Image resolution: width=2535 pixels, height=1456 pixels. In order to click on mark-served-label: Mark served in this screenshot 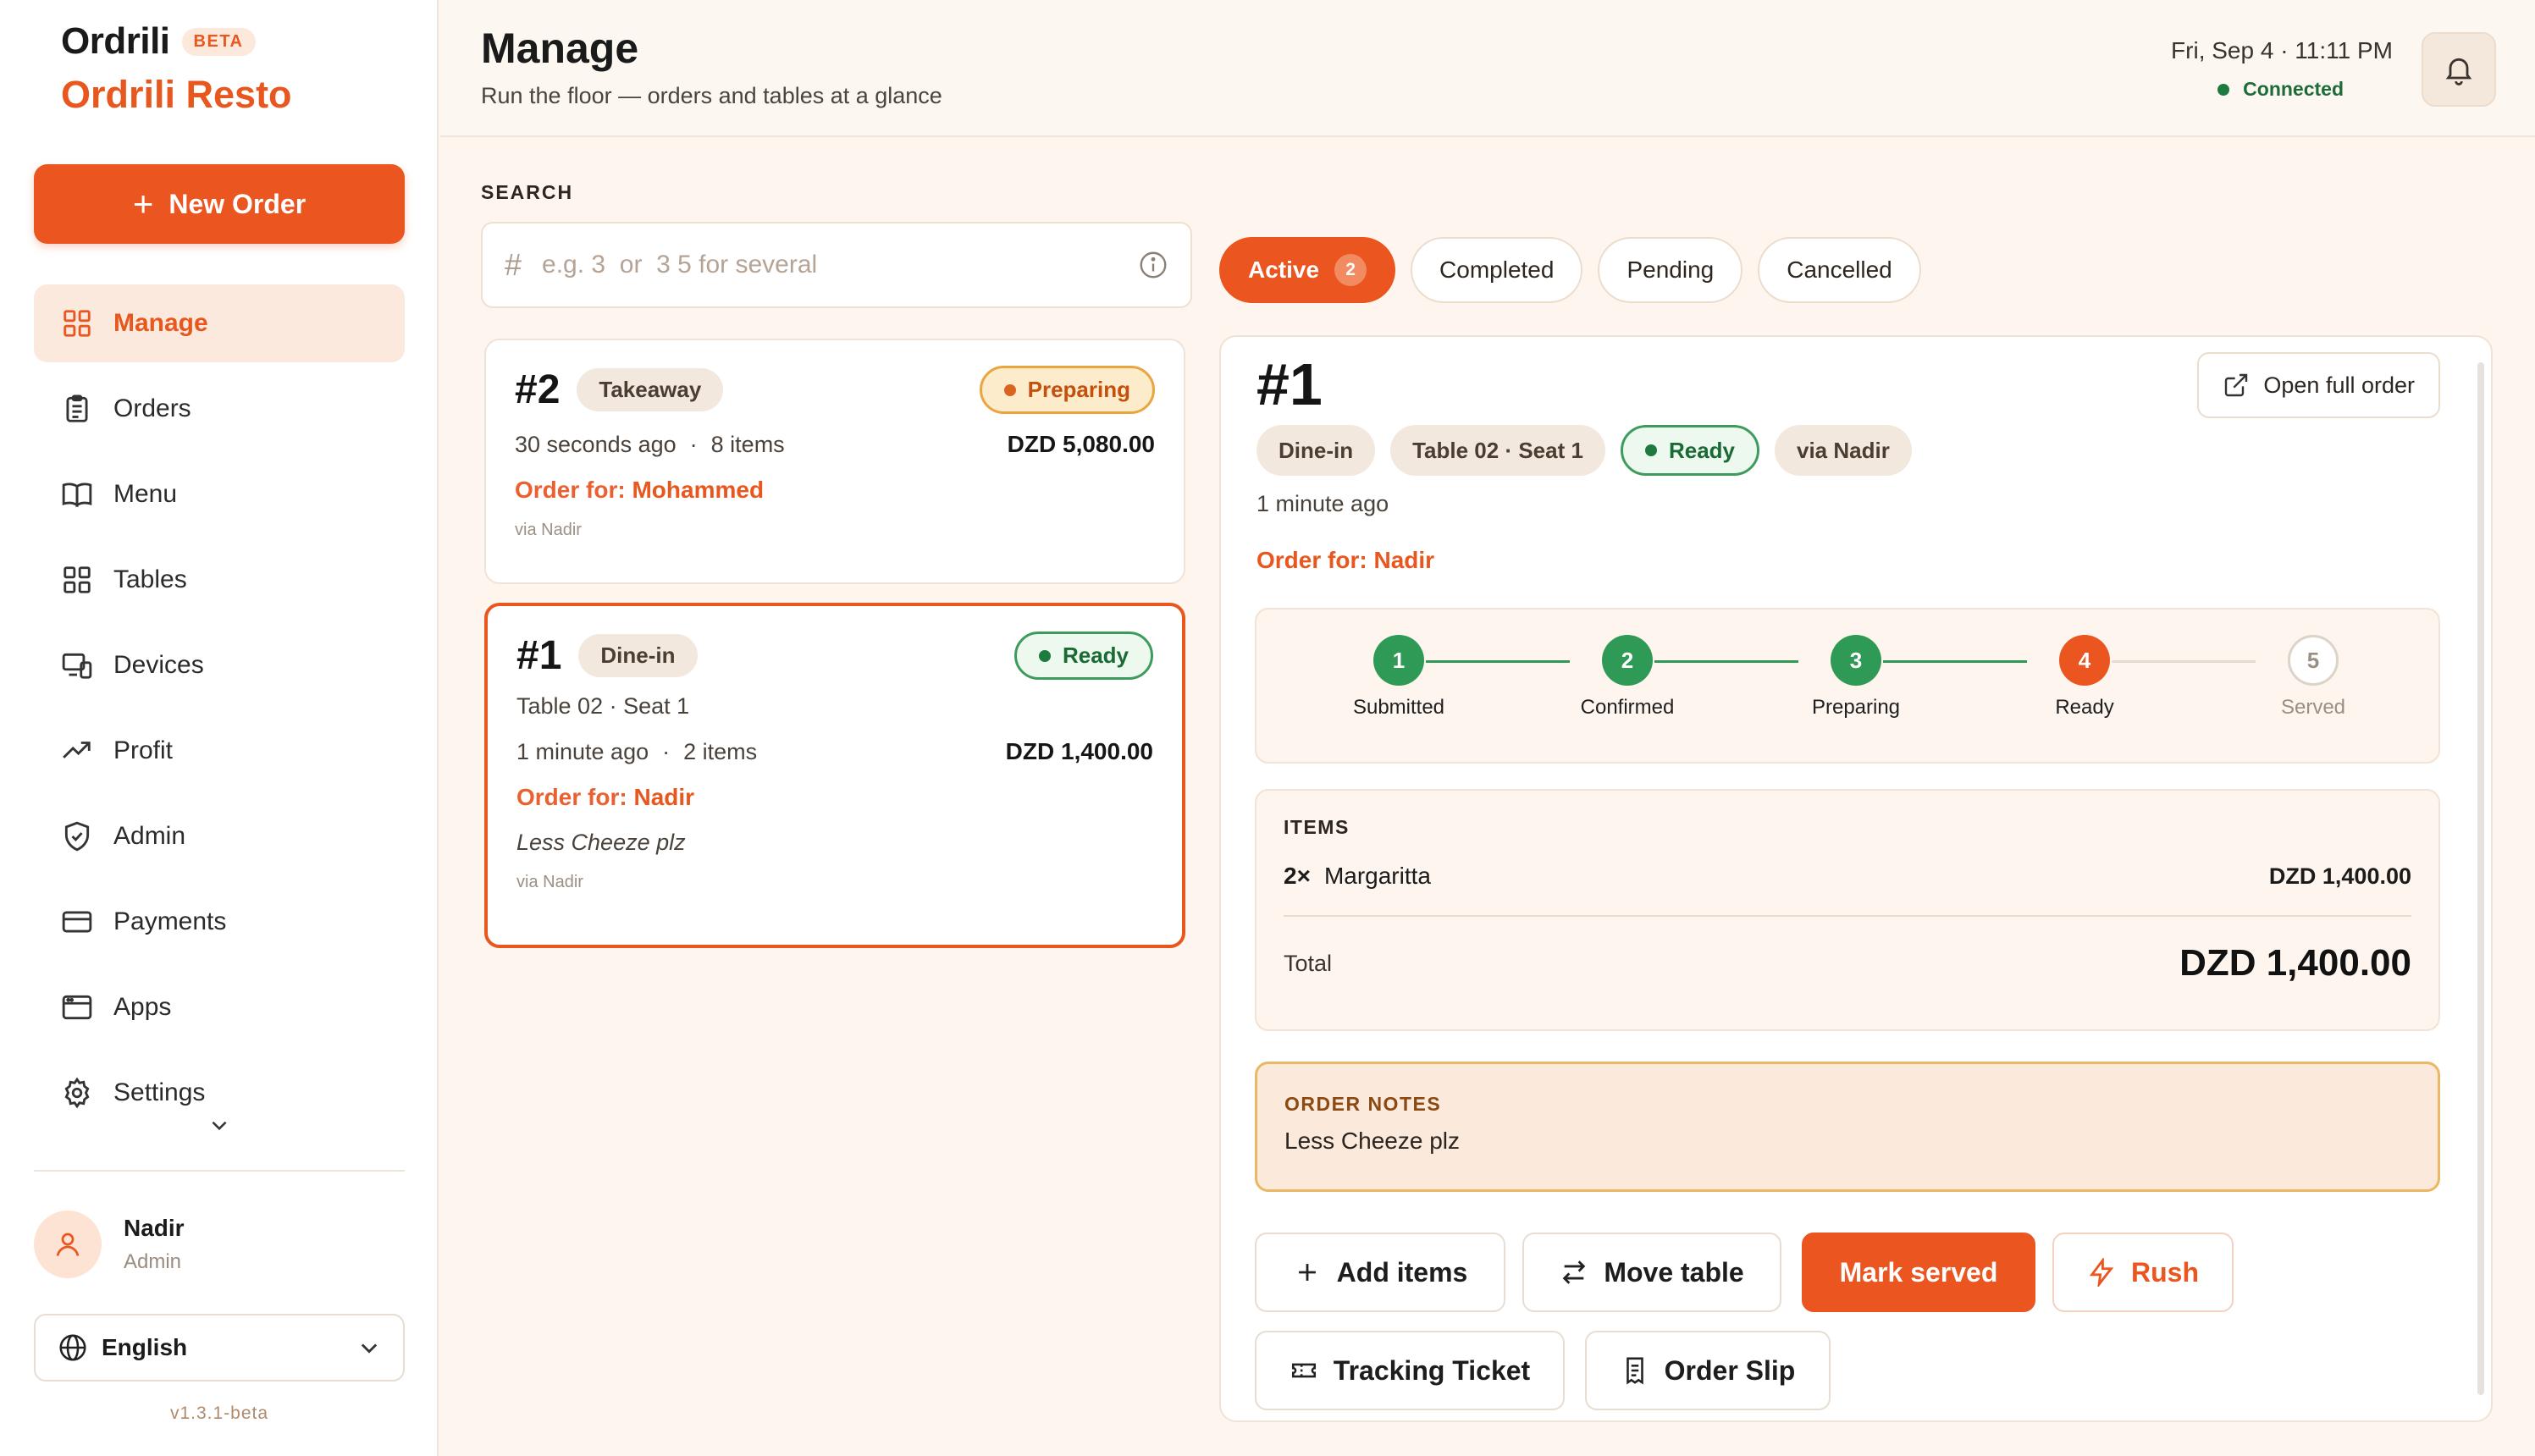, I will do `click(1918, 1272)`.